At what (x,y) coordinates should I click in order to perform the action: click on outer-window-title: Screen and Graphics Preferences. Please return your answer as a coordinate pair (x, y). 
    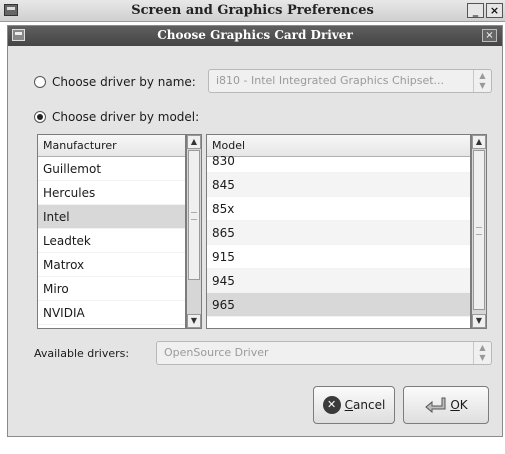
    Looking at the image, I should click on (252, 10).